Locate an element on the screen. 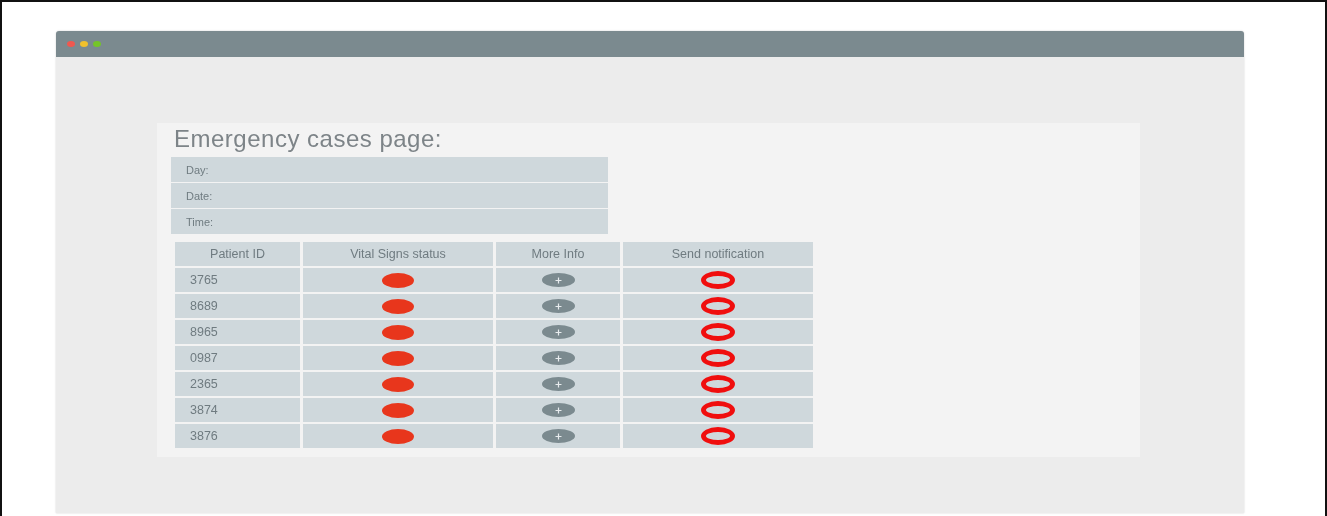  column-header: Vital Signs status is located at coordinates (398, 254).